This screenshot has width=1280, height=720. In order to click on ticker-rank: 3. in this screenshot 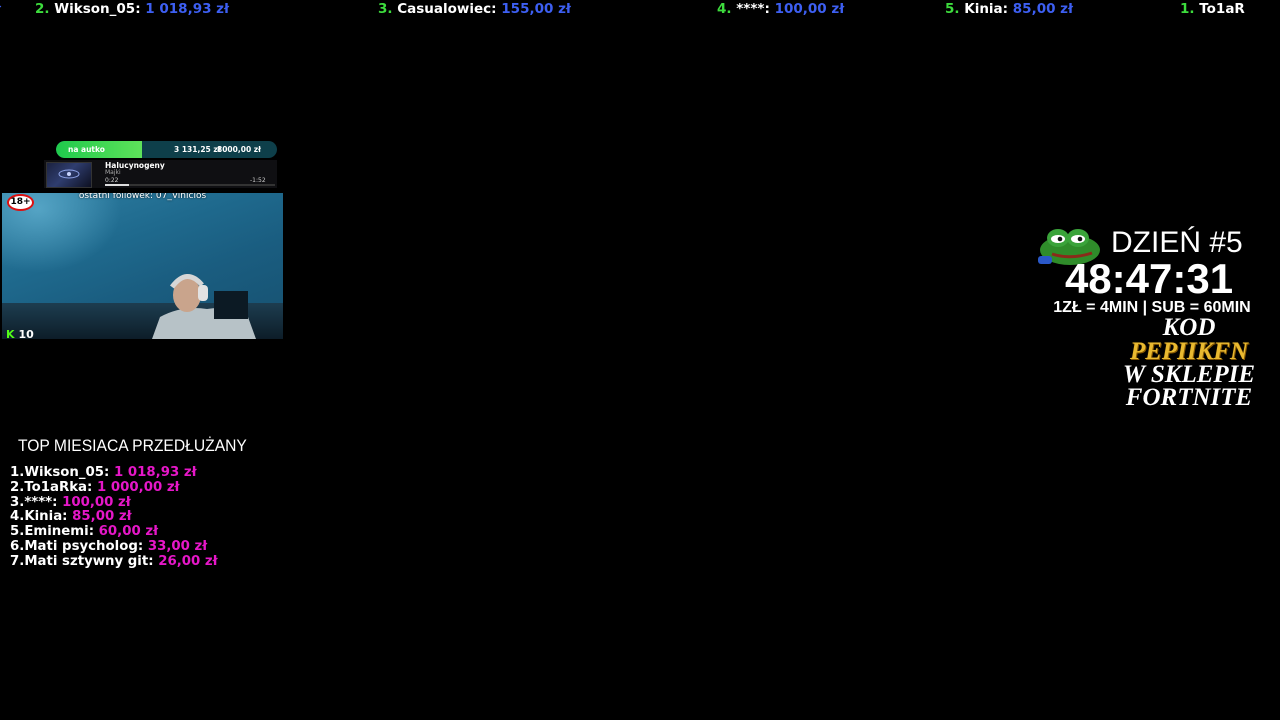, I will do `click(385, 9)`.